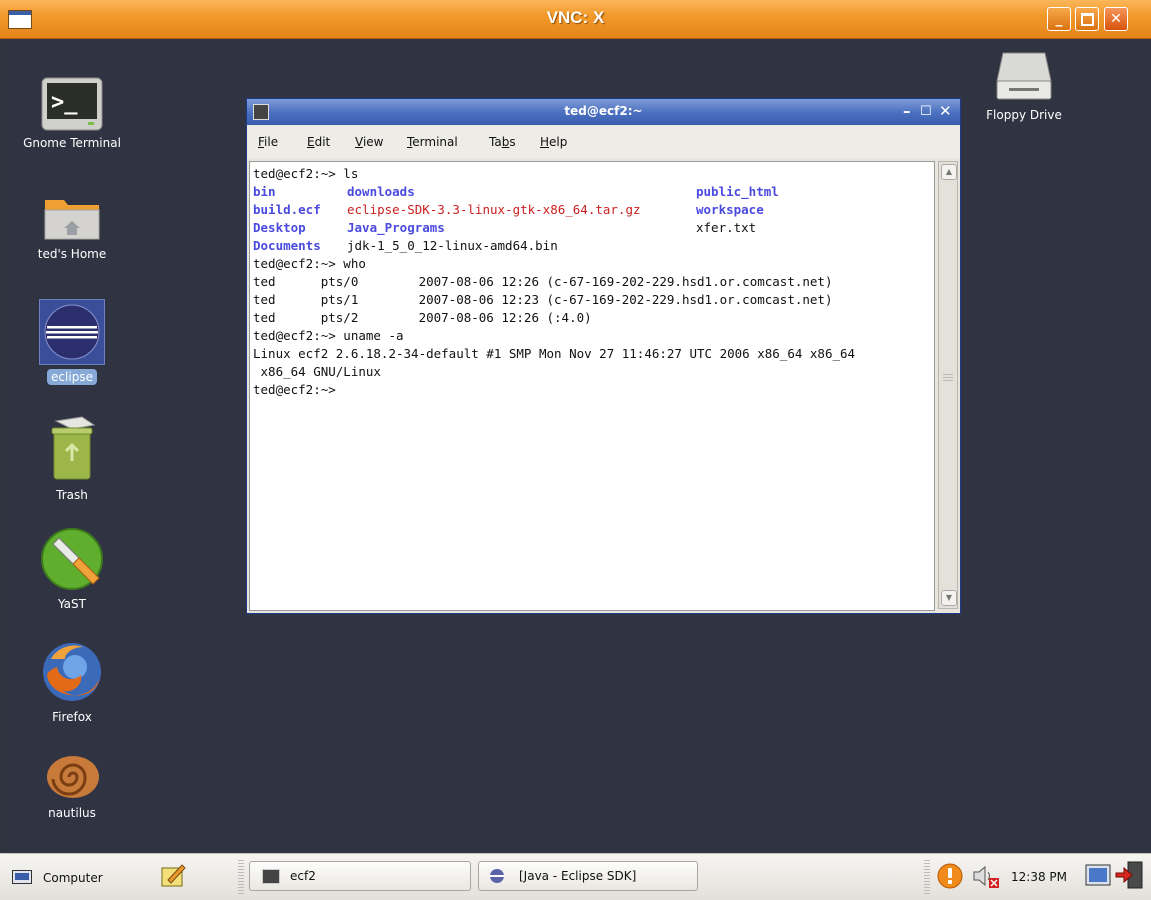 This screenshot has width=1151, height=900. Describe the element at coordinates (72, 377) in the screenshot. I see `desktop-icon-label: eclipse` at that location.